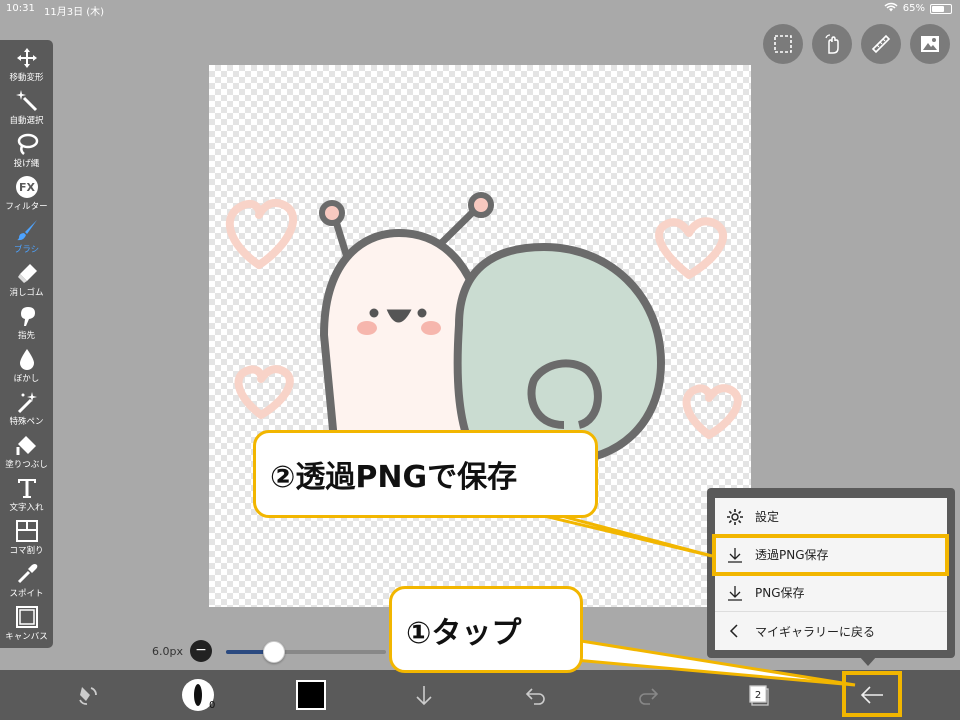 Image resolution: width=960 pixels, height=720 pixels. I want to click on redo-button, so click(648, 695).